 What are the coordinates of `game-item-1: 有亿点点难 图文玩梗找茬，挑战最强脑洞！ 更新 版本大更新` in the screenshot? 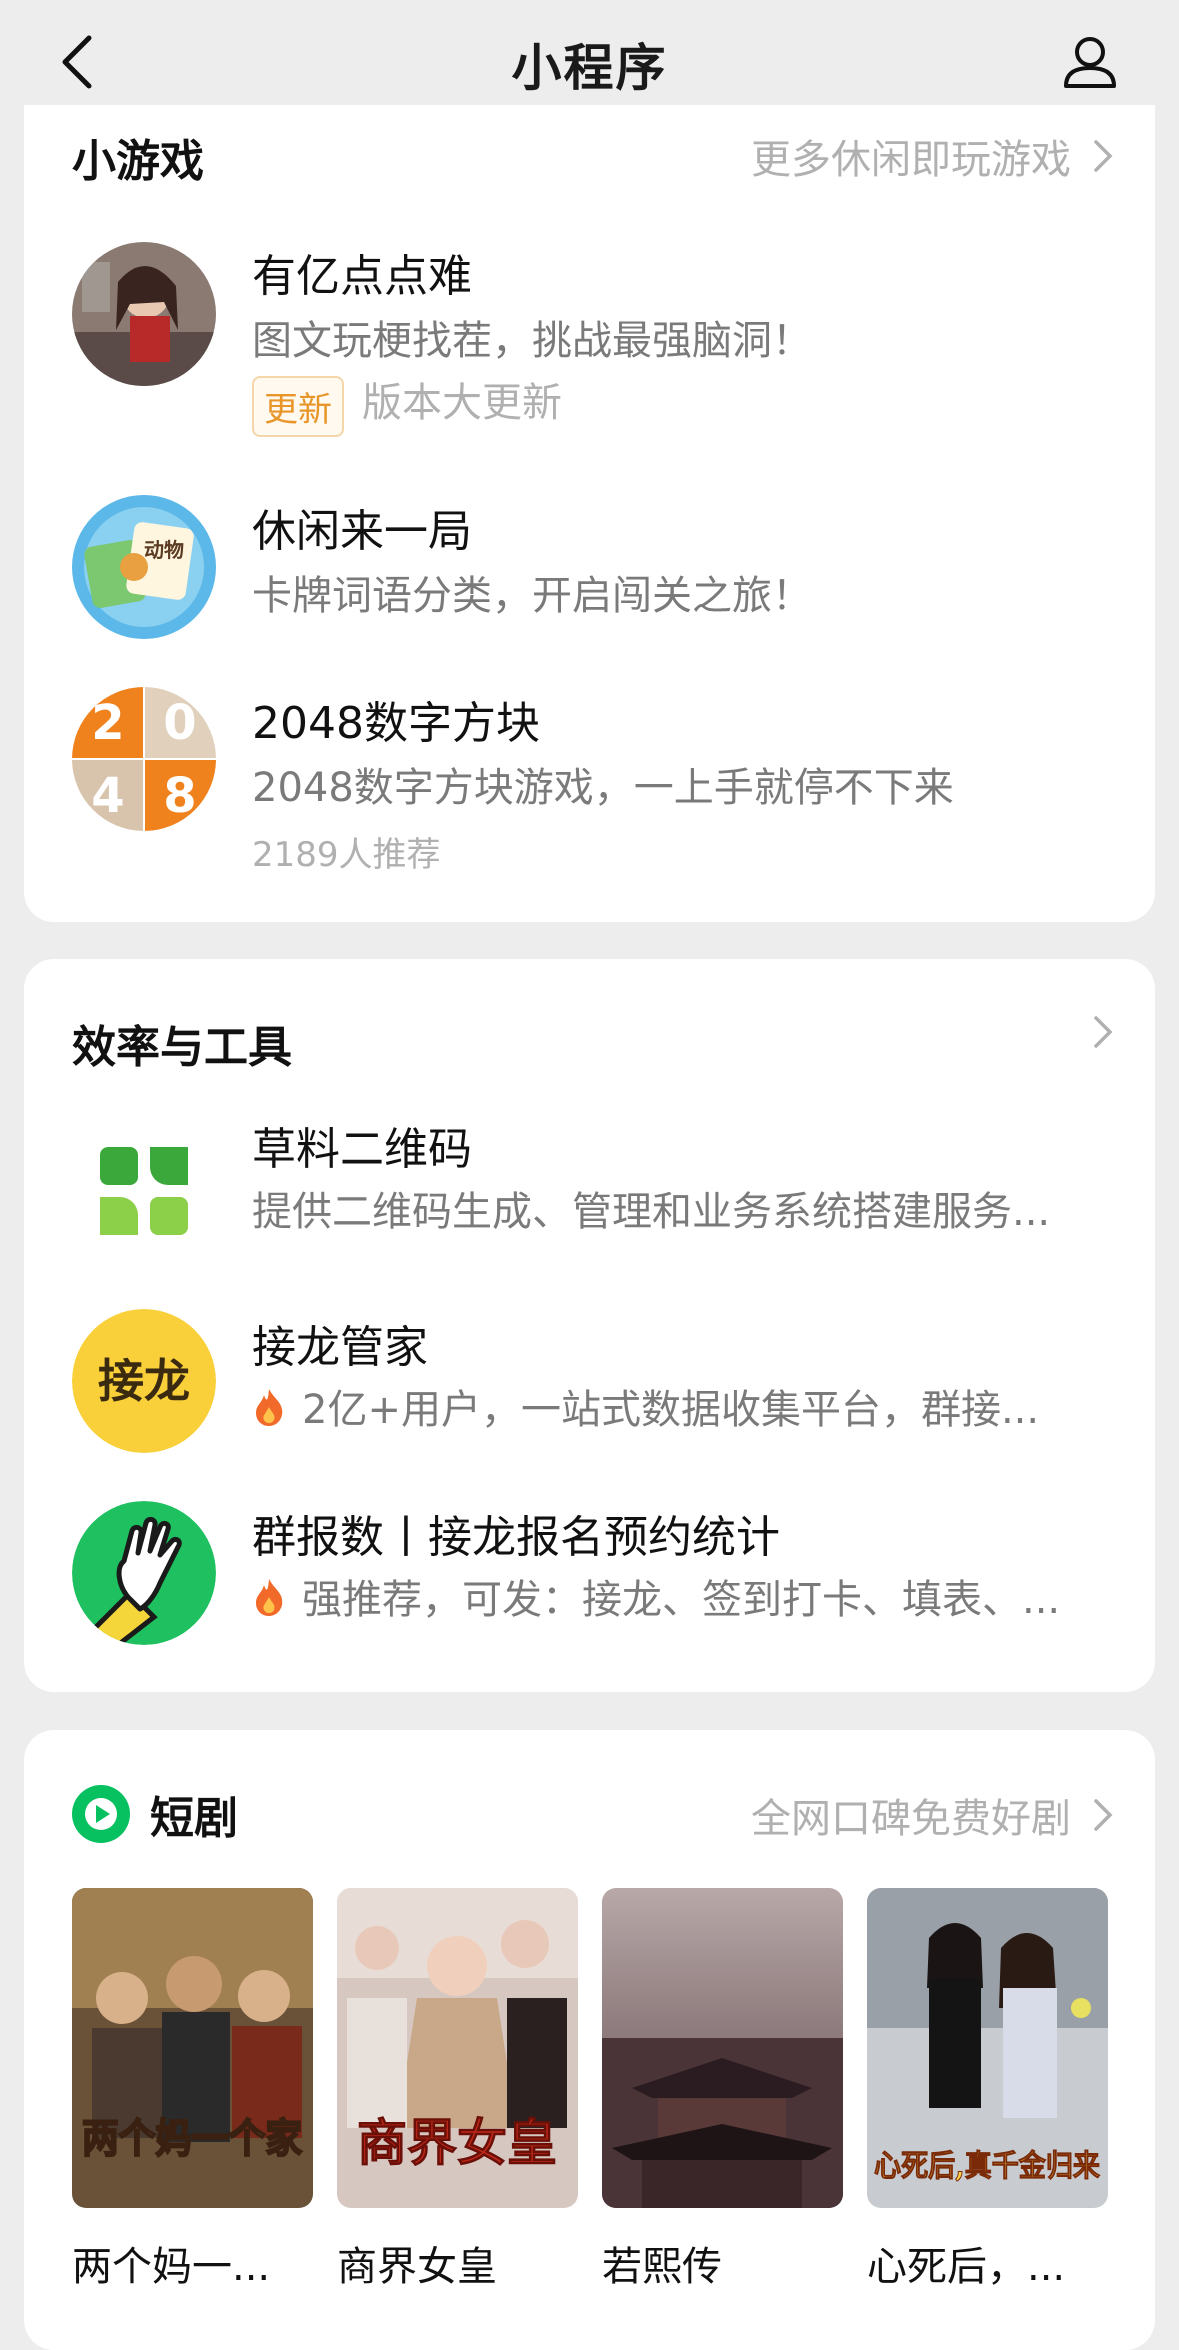 It's located at (589, 333).